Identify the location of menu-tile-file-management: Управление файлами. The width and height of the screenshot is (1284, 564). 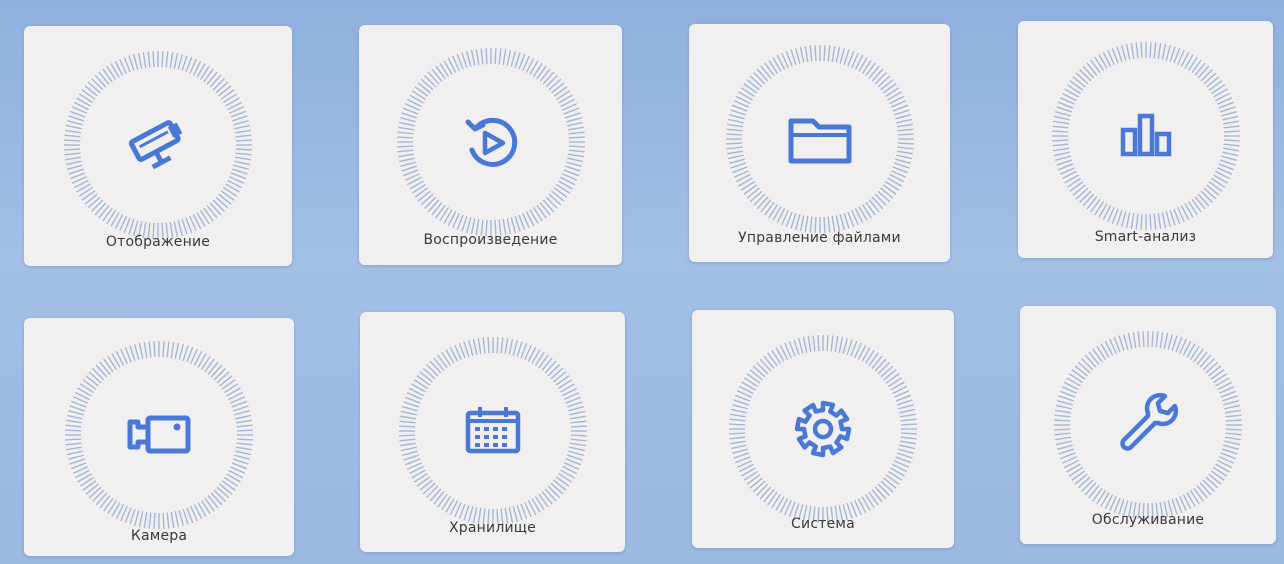
(819, 143).